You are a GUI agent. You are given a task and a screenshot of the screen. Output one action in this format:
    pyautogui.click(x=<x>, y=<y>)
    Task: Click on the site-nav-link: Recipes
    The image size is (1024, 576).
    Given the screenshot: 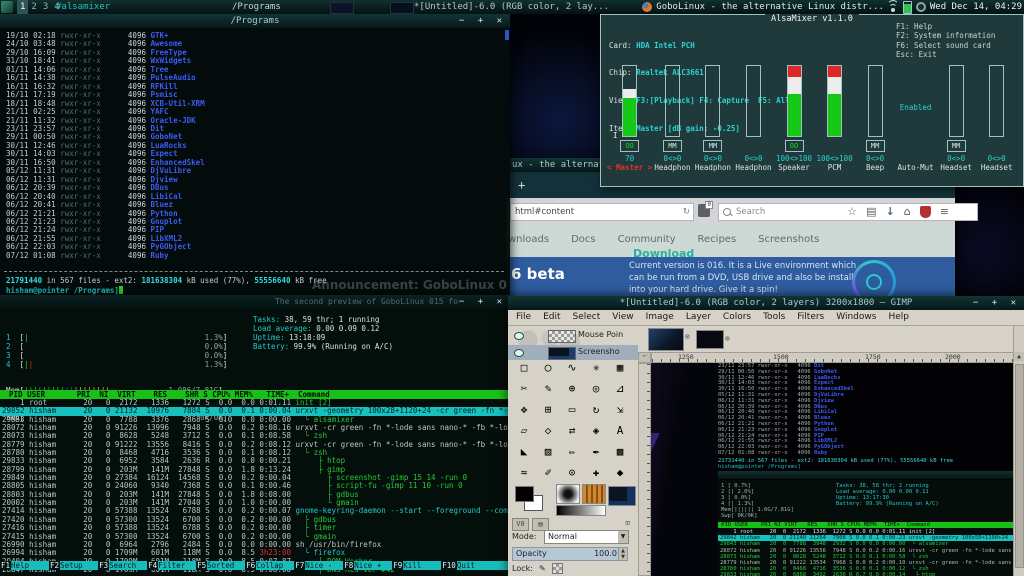 What is the action you would take?
    pyautogui.click(x=717, y=239)
    